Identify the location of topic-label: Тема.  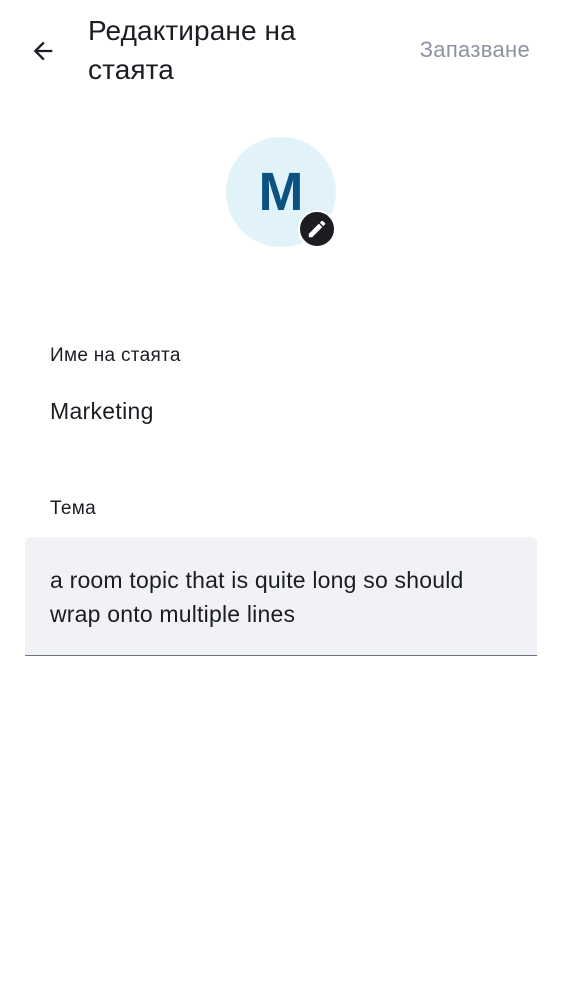
(73, 508).